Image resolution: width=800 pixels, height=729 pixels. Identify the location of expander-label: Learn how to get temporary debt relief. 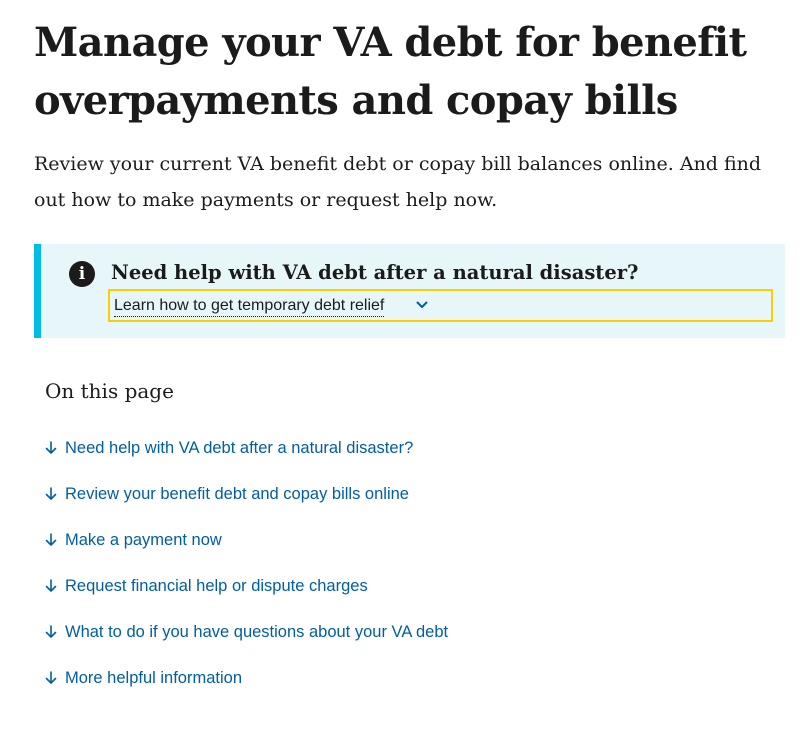
(249, 306).